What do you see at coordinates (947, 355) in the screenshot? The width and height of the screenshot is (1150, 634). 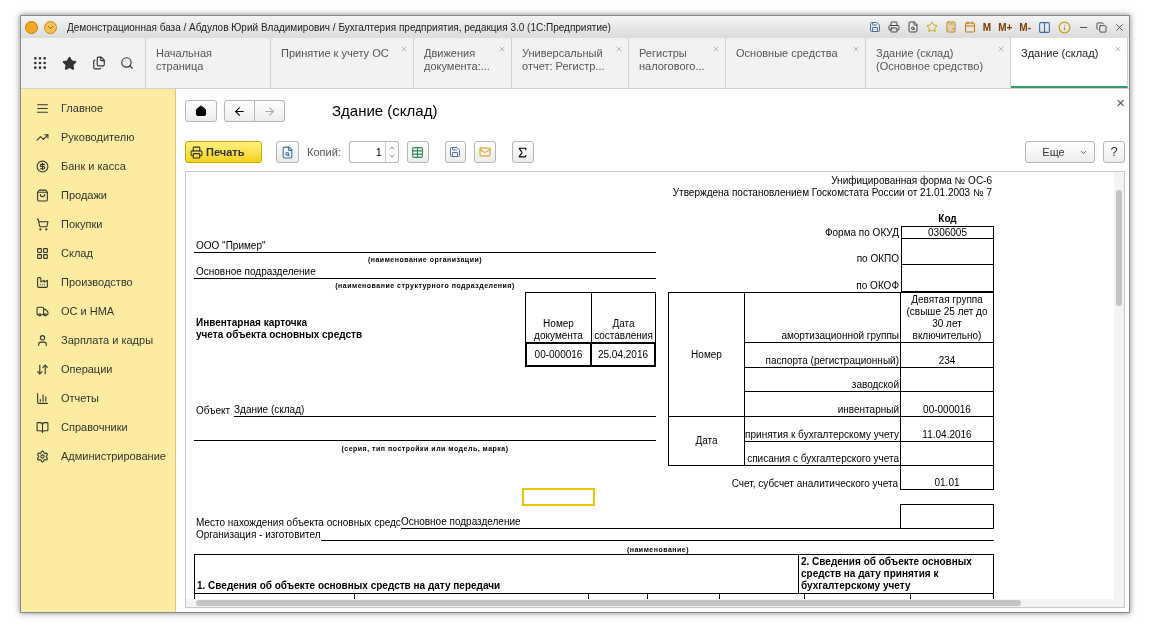 I see `table-cell: 234` at bounding box center [947, 355].